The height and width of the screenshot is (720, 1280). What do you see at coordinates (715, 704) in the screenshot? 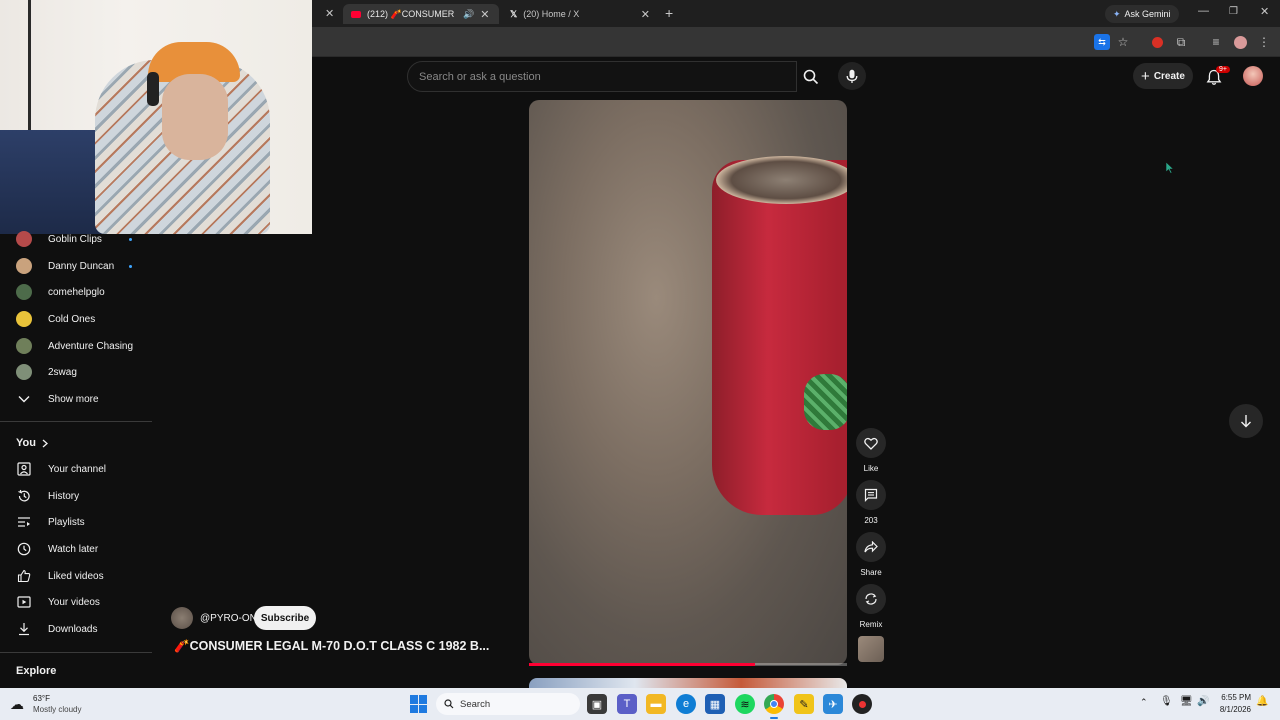
I see `store-icon: ▦` at bounding box center [715, 704].